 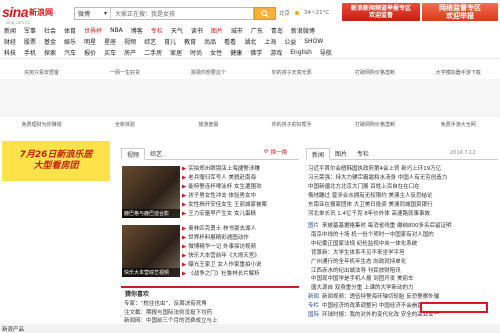 What do you see at coordinates (30, 41) in the screenshot?
I see `nav-item: 股票` at bounding box center [30, 41].